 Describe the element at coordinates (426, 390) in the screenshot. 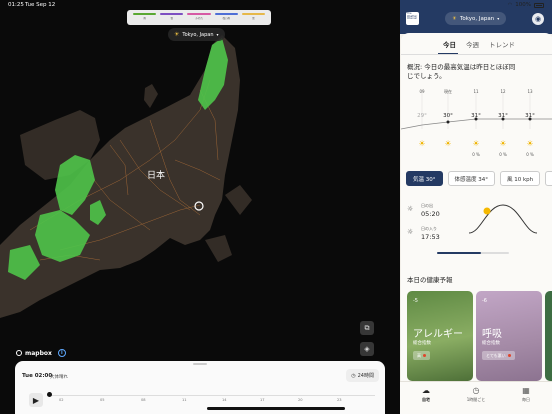

I see `cloud-icon: ☁` at that location.